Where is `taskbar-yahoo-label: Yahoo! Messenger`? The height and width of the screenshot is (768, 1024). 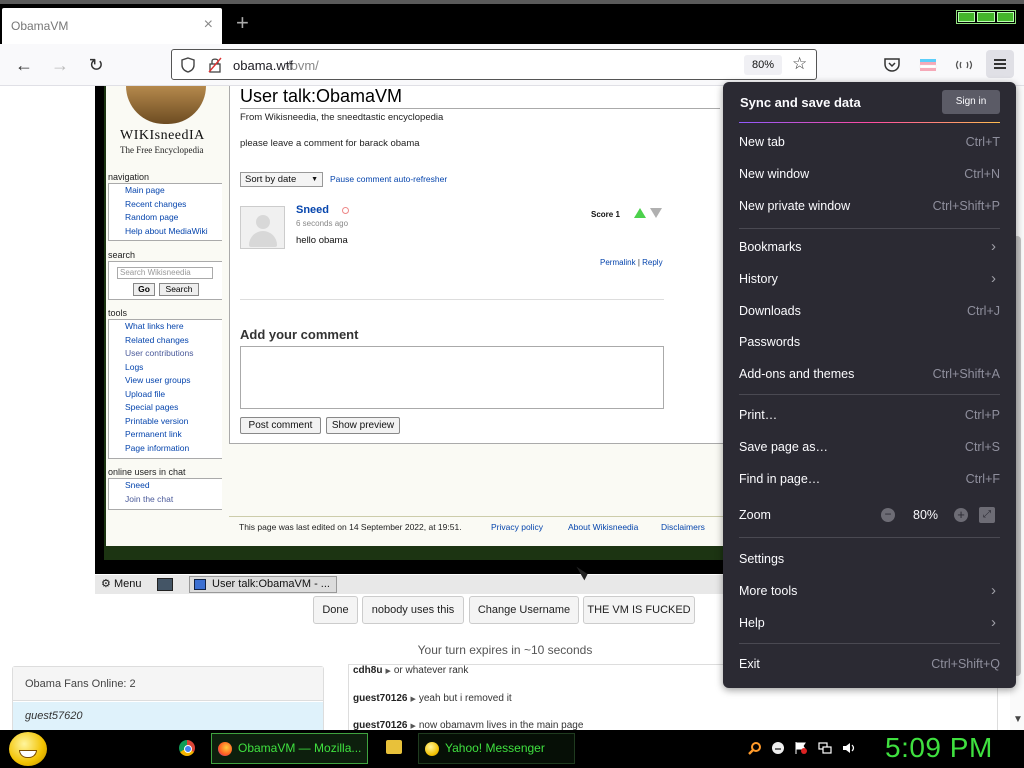
taskbar-yahoo-label: Yahoo! Messenger is located at coordinates (495, 748).